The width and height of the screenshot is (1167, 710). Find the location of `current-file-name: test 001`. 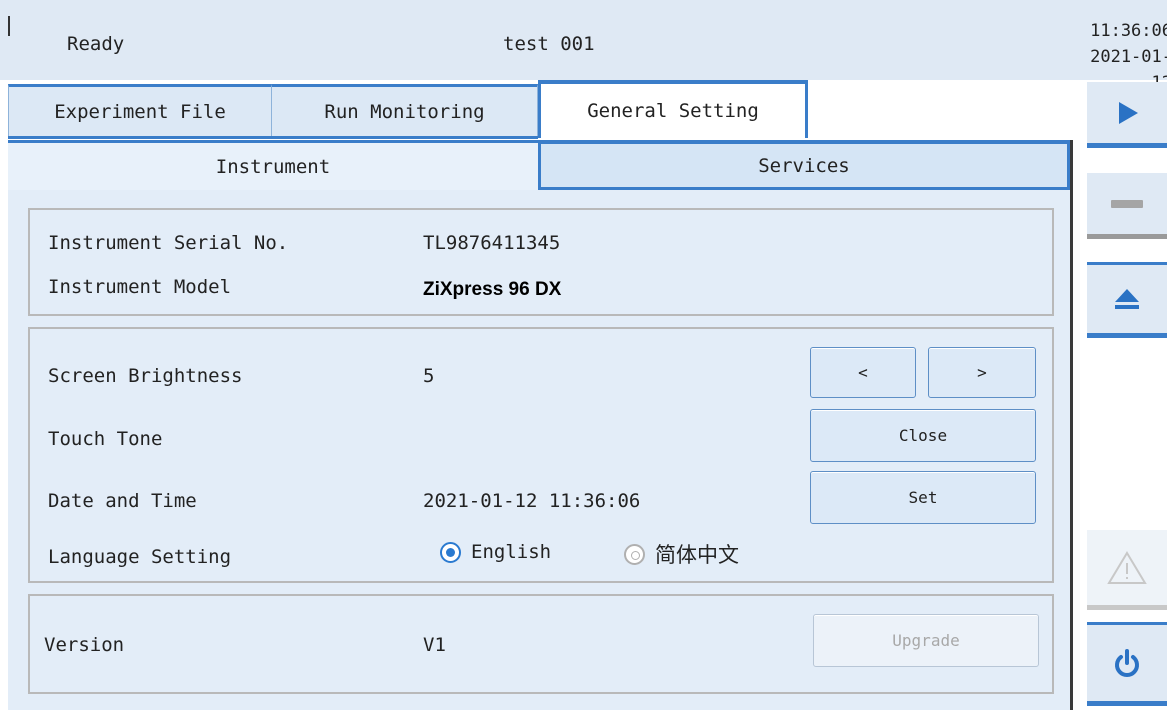

current-file-name: test 001 is located at coordinates (549, 44).